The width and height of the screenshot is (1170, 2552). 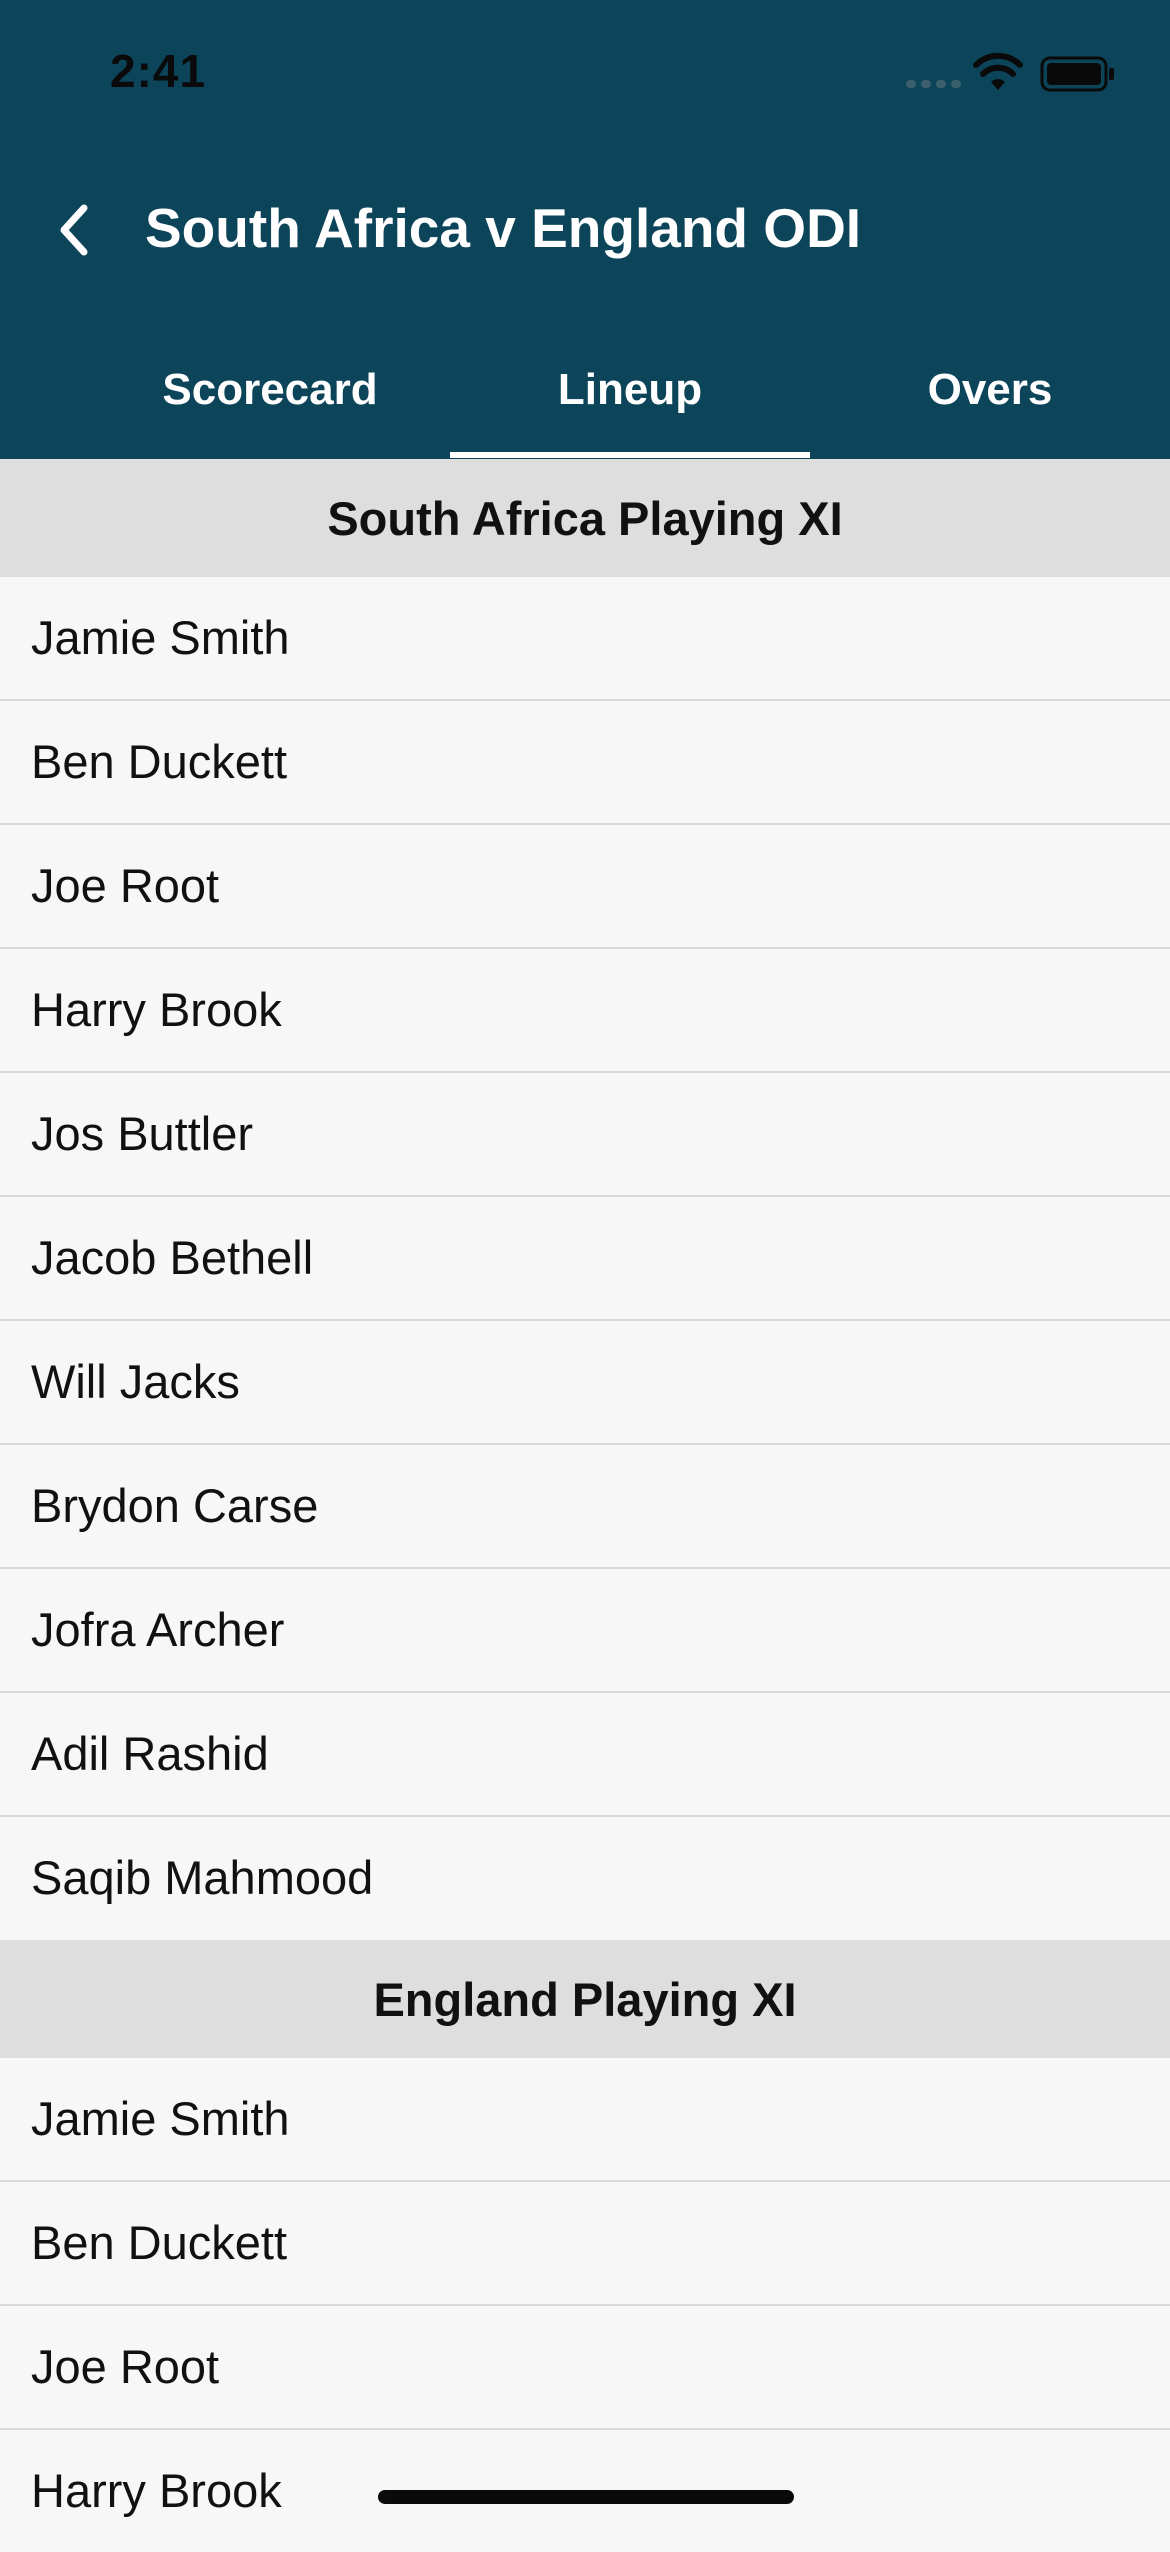 What do you see at coordinates (150, 1753) in the screenshot?
I see `player-name: Adil Rashid` at bounding box center [150, 1753].